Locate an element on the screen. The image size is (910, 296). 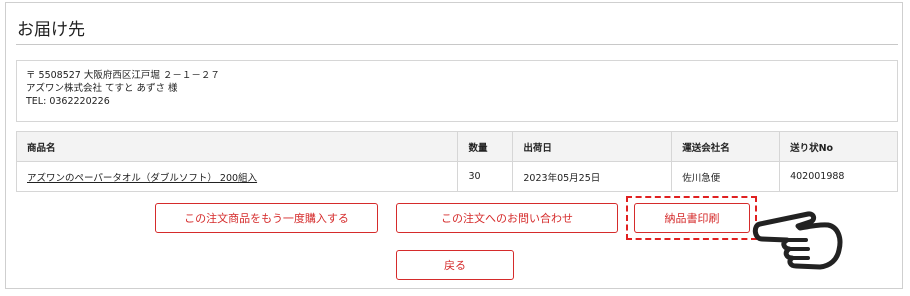
address-postal-line: 〒 5508527 大阪府西区江戸堀 ２－１－２７ is located at coordinates (123, 75).